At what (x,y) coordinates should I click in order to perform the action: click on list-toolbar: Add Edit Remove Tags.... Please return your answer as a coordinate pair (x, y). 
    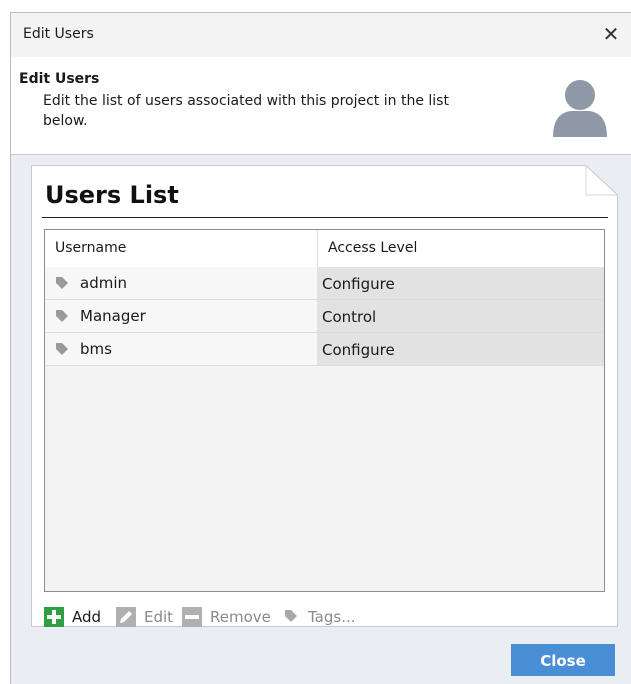
    Looking at the image, I should click on (324, 617).